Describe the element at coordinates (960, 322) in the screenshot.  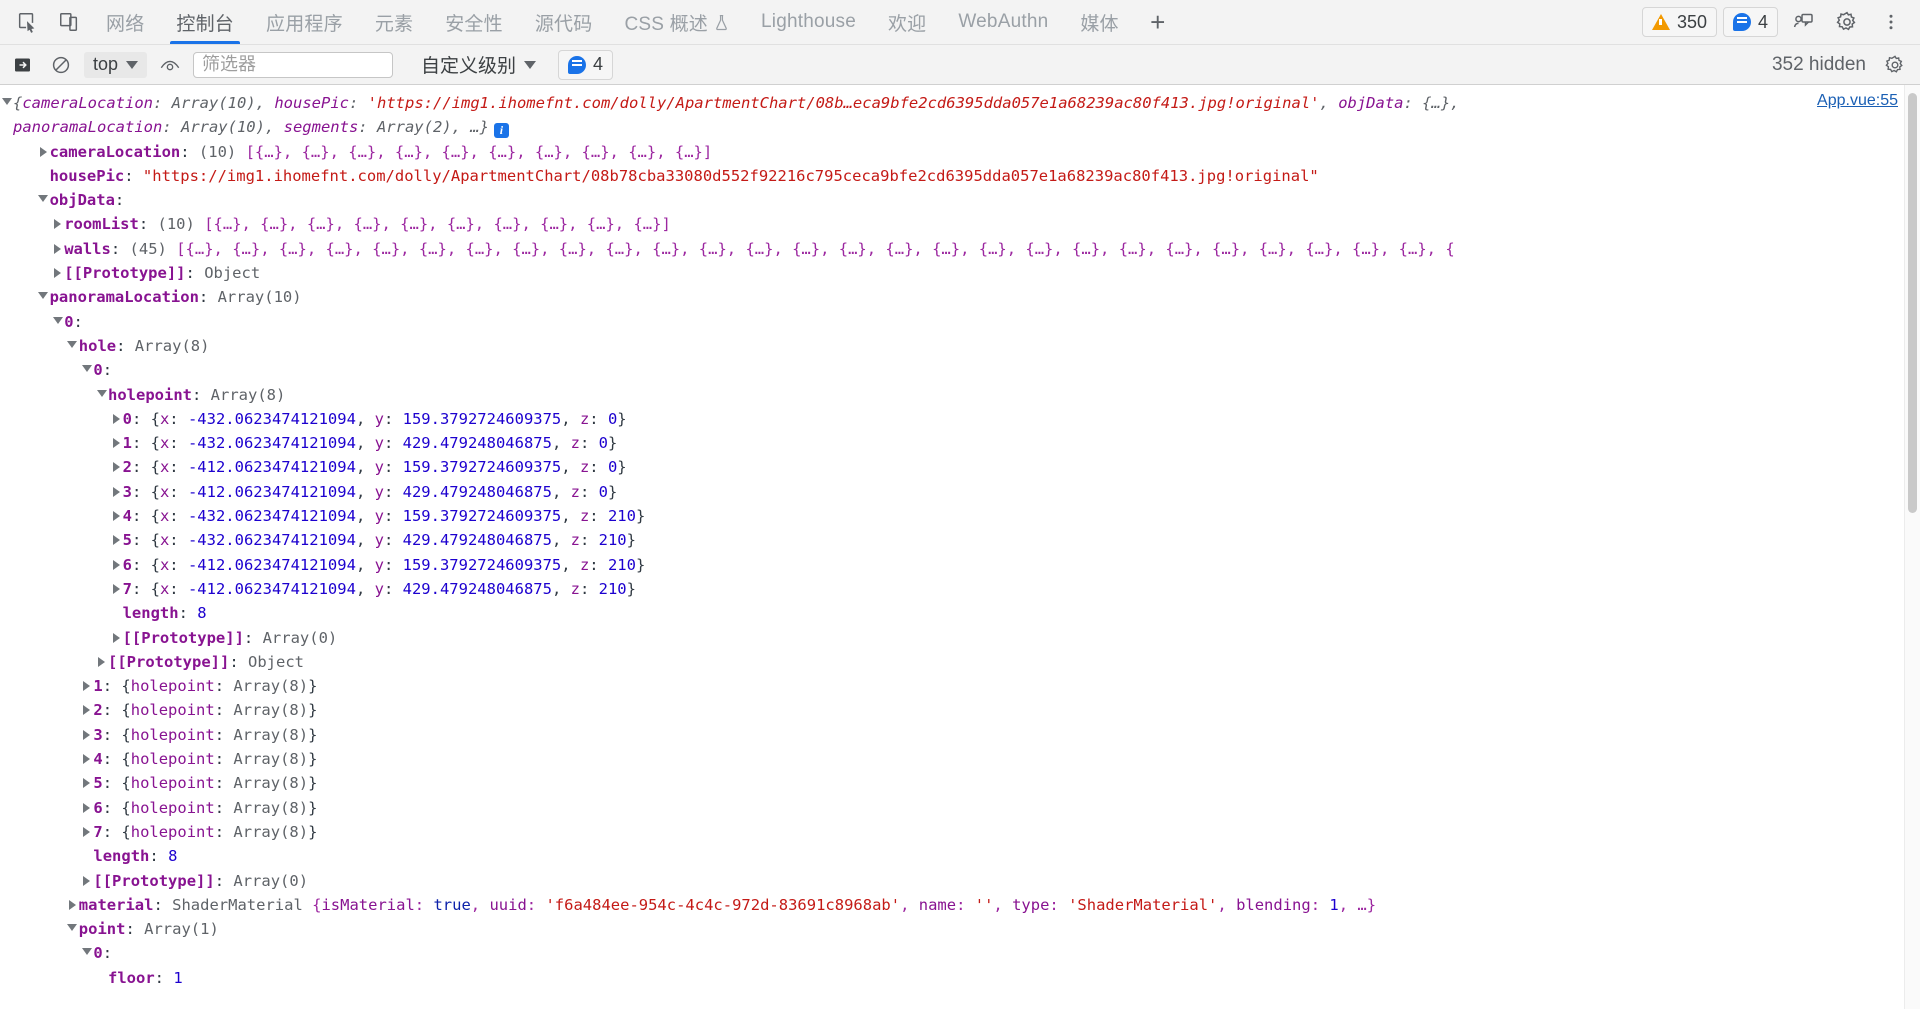
I see `tree-row-panorama-0: 0:` at that location.